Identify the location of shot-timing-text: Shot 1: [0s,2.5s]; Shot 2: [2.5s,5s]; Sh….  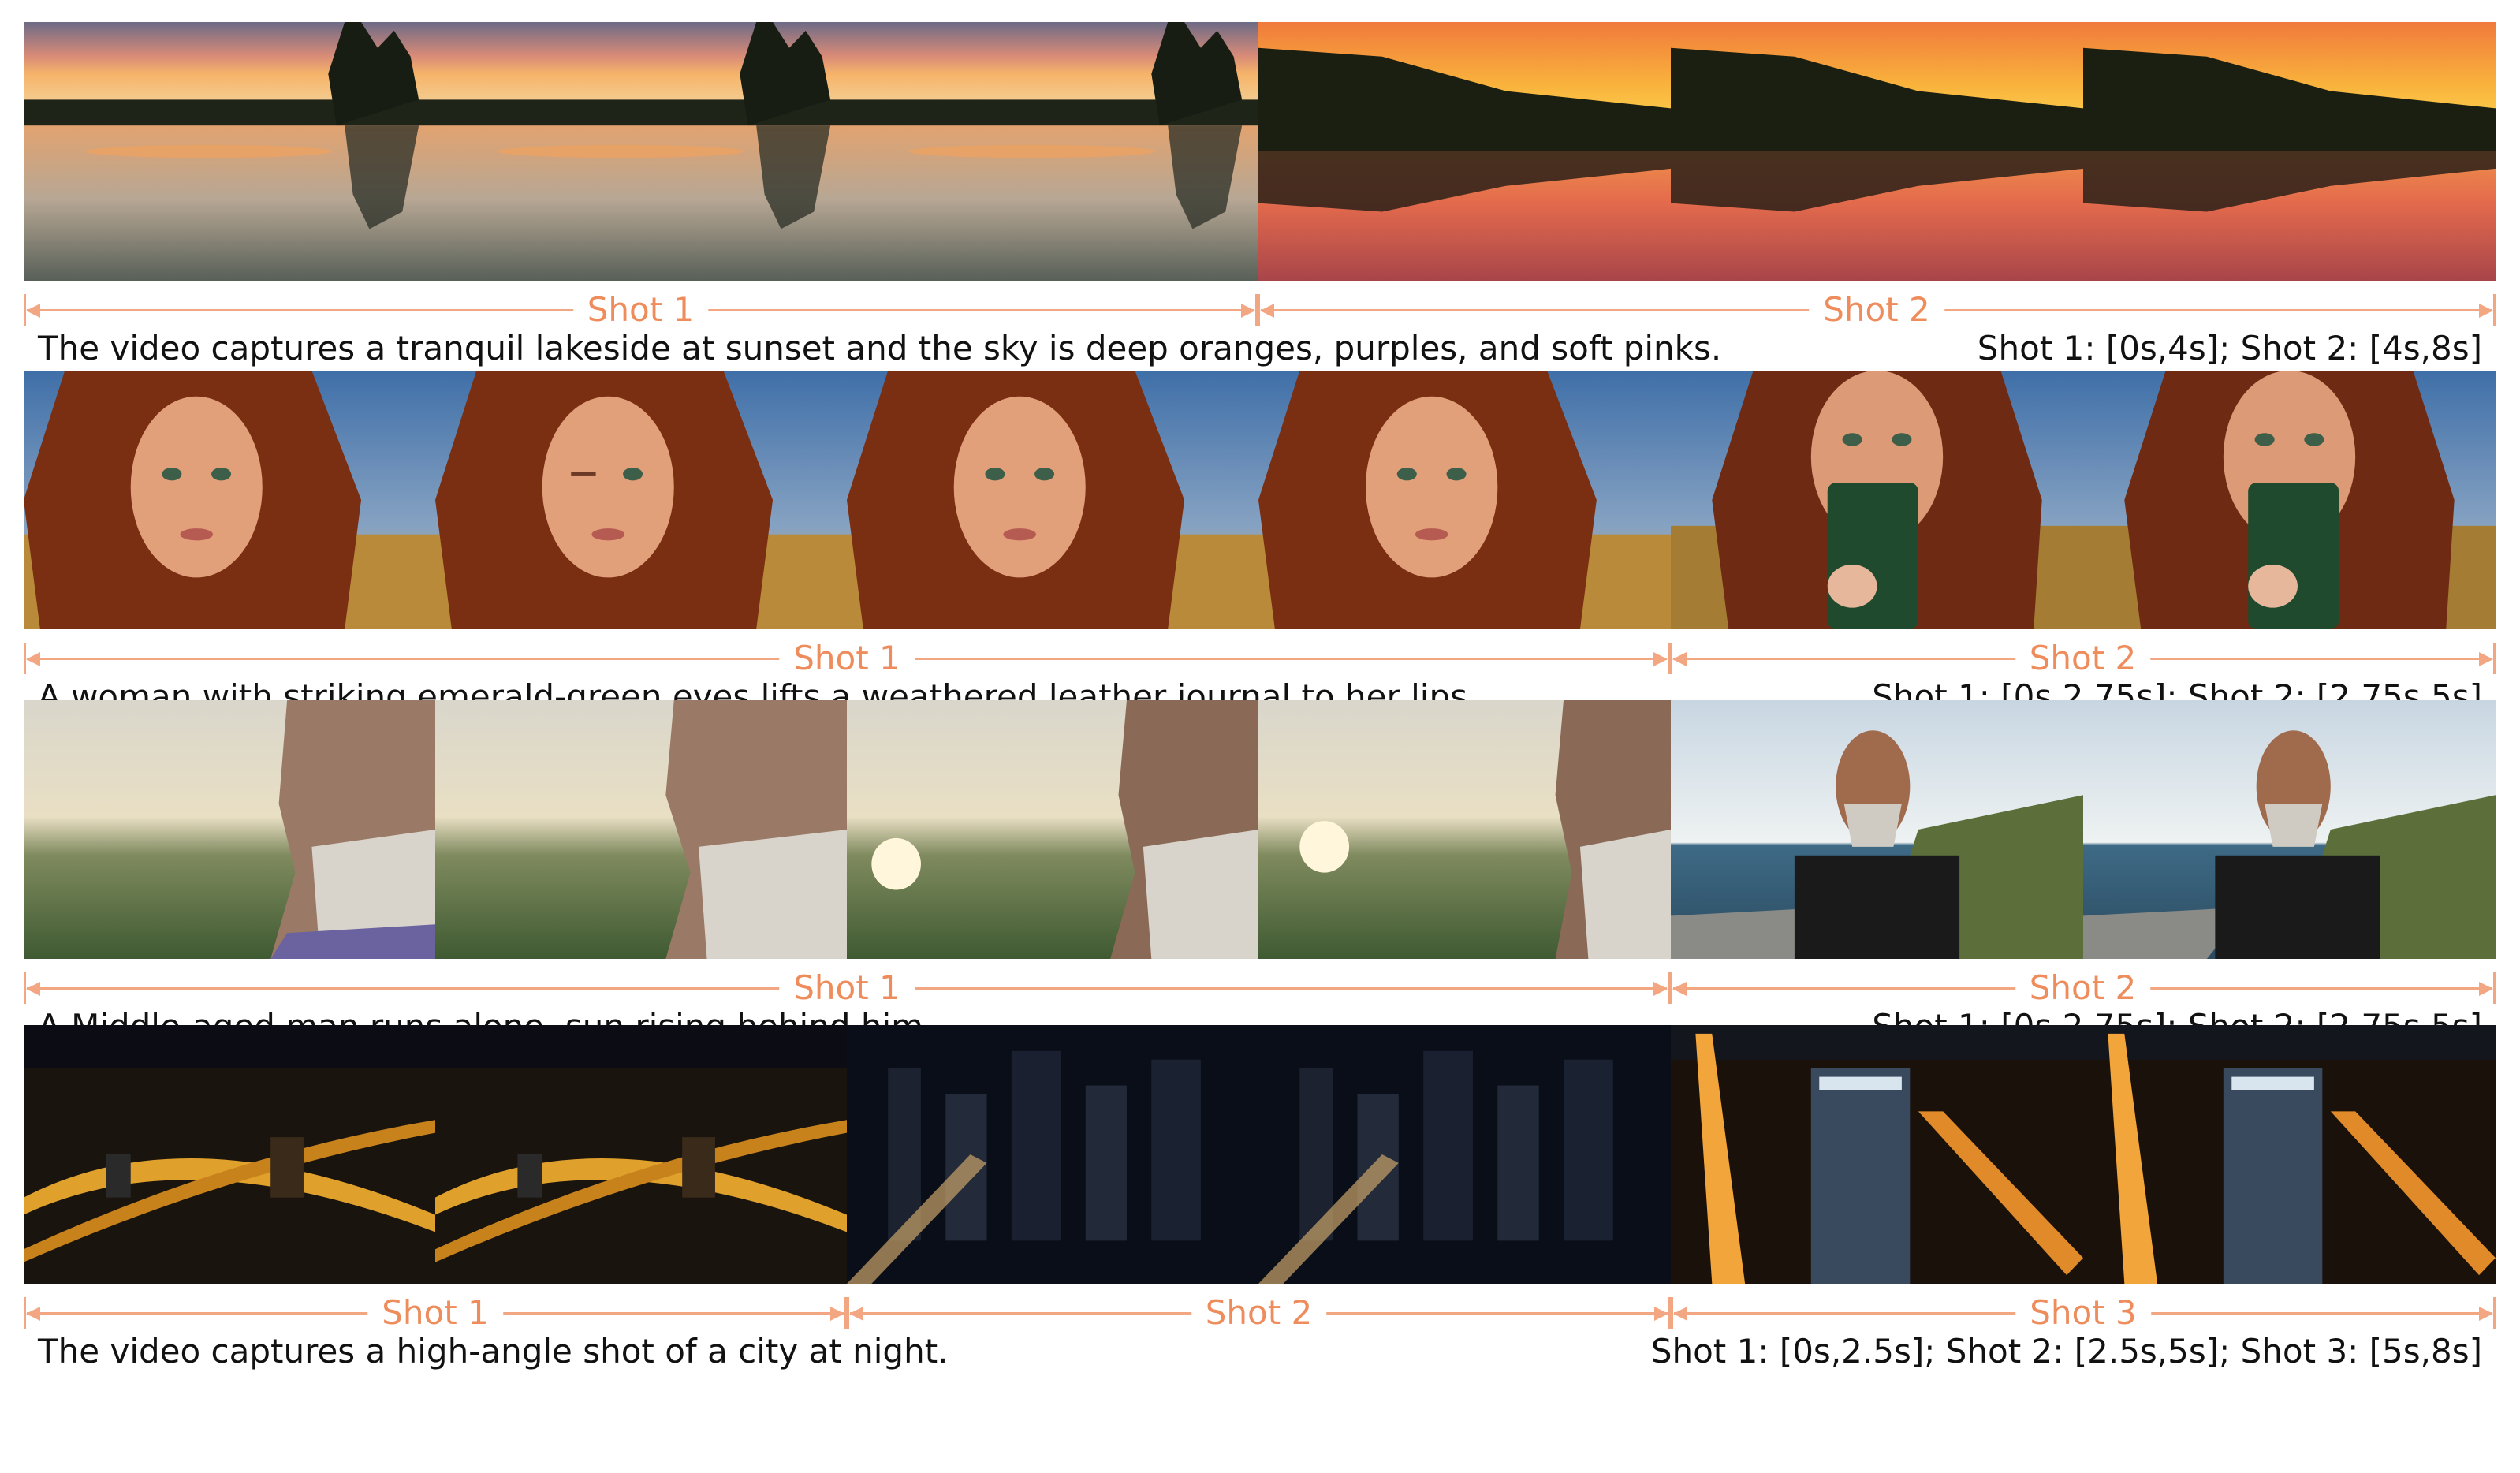
(2066, 1351).